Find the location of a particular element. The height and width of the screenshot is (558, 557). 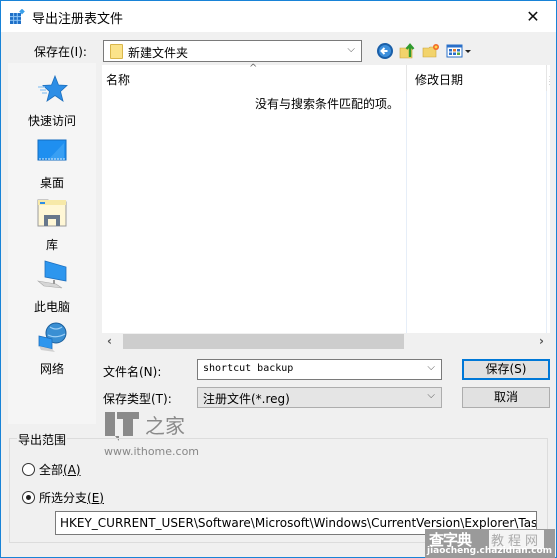

radio-all-label: 全部 is located at coordinates (51, 470).